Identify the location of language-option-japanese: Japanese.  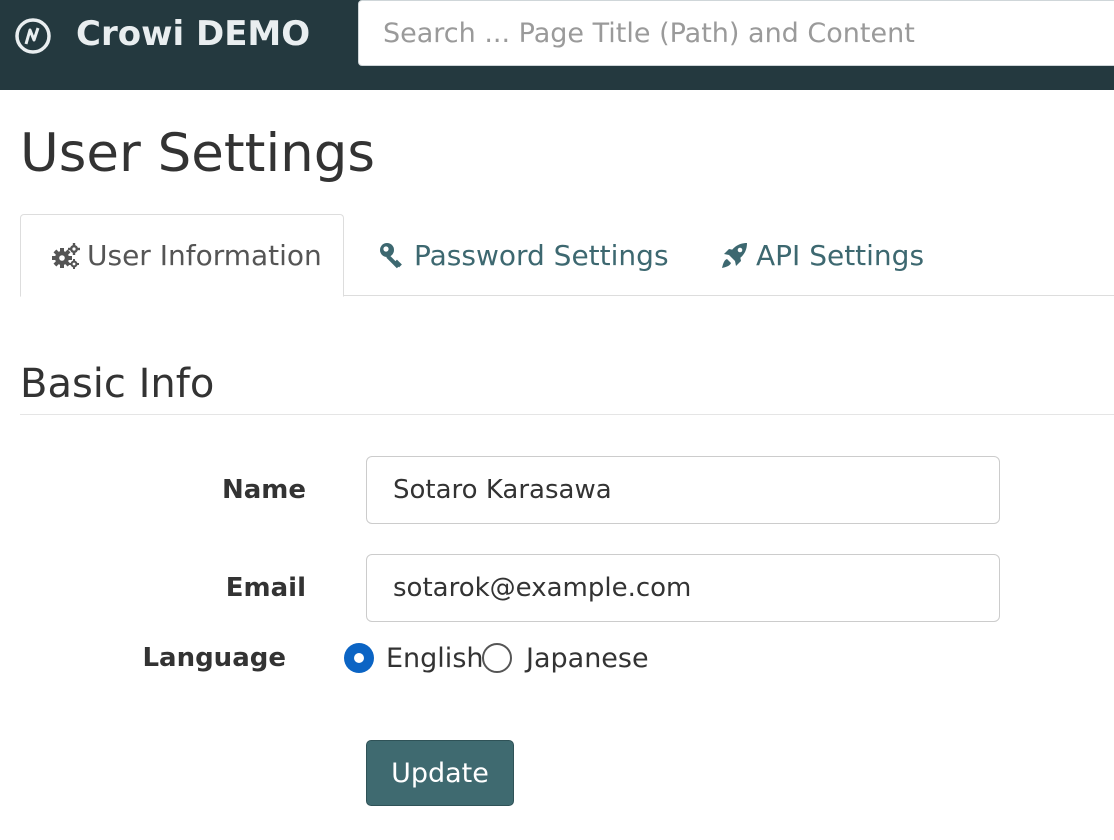
(565, 658).